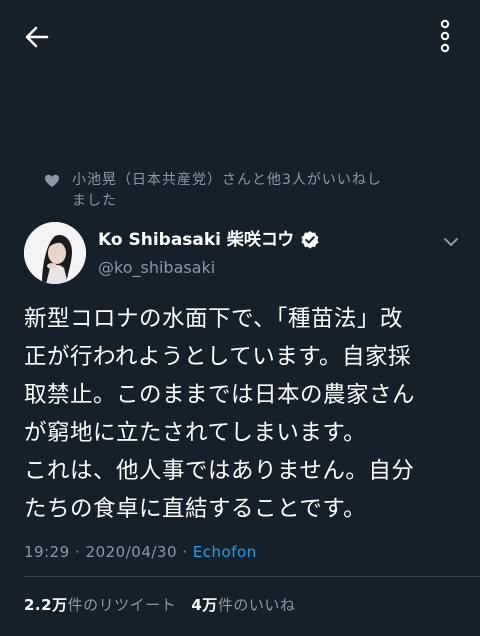 The width and height of the screenshot is (480, 636). I want to click on avatar-image, so click(55, 253).